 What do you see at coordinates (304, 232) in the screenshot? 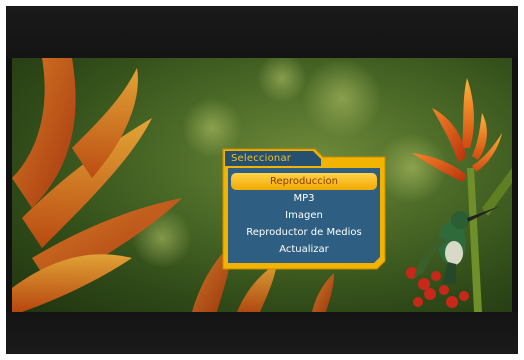
I see `menu-item-reproductor-de-medios: Reproductor de Medios` at bounding box center [304, 232].